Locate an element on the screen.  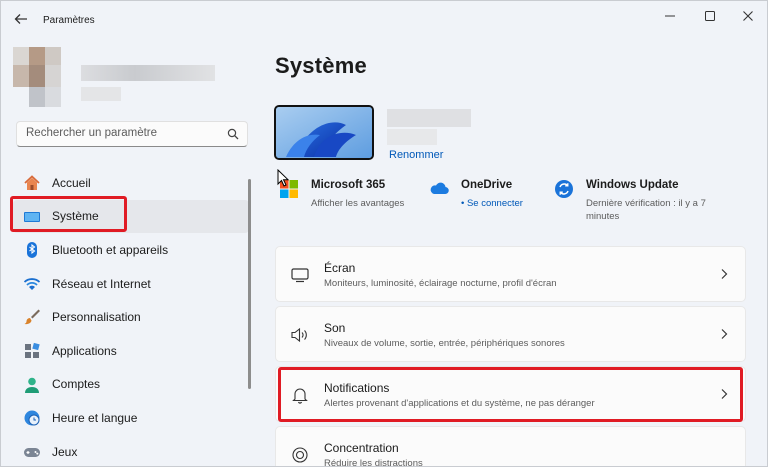
search-input is located at coordinates (124, 133).